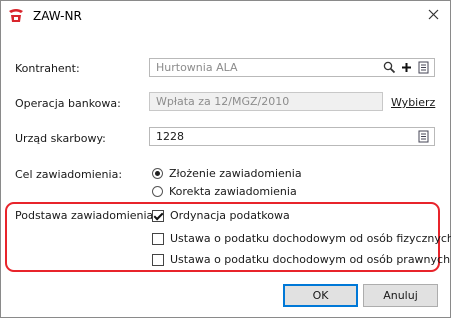 The height and width of the screenshot is (318, 451). Describe the element at coordinates (389, 67) in the screenshot. I see `search-icon` at that location.